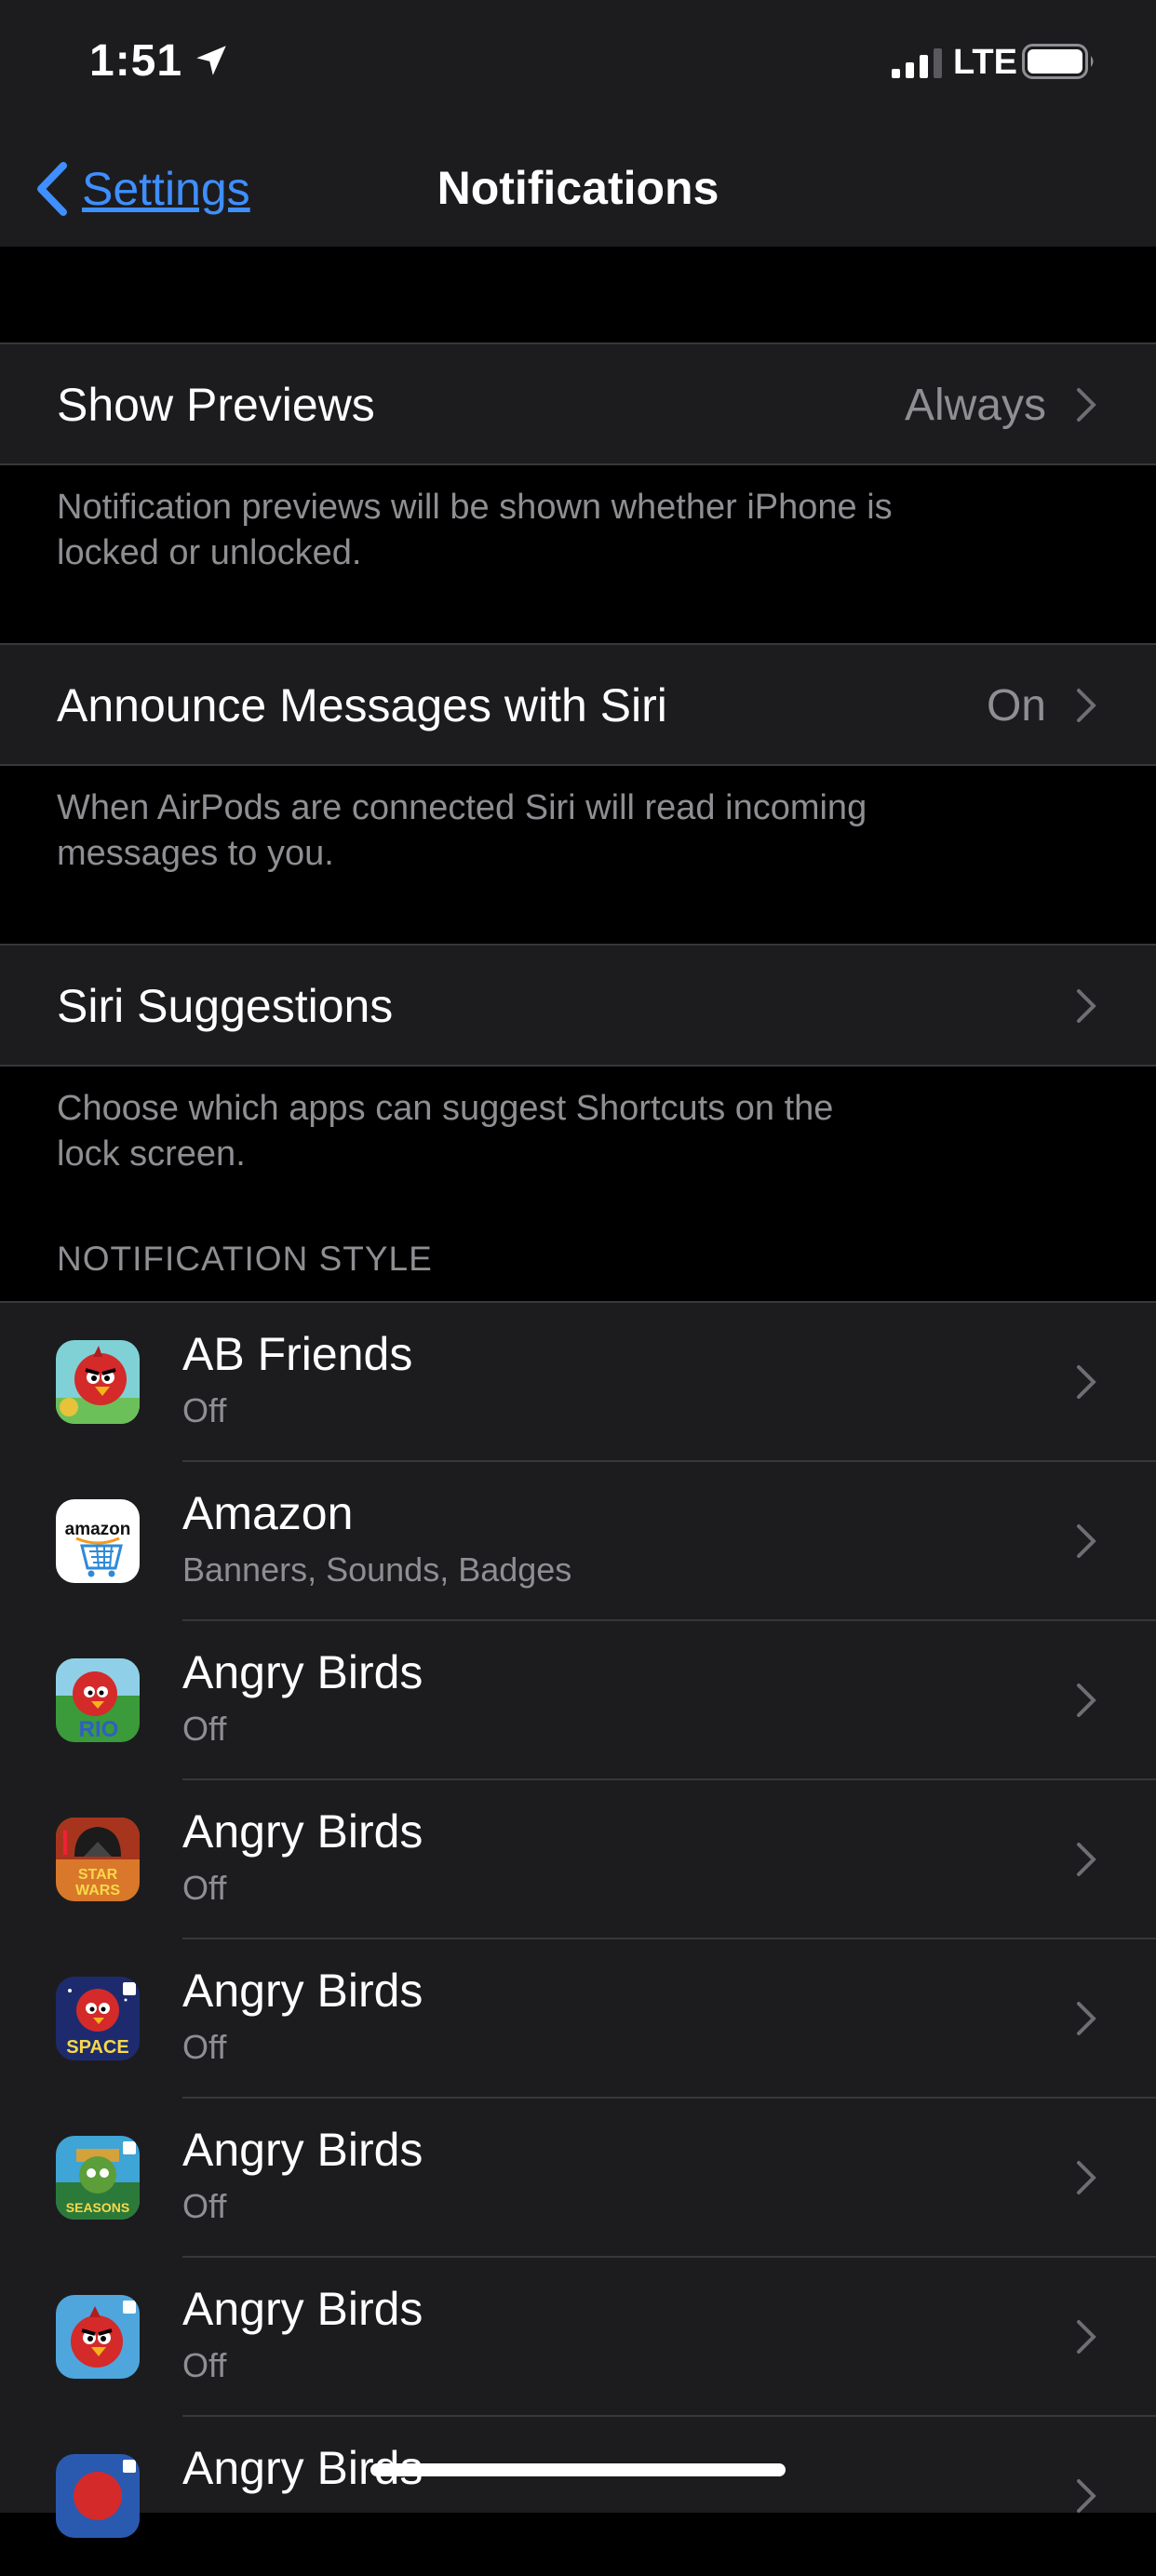 The height and width of the screenshot is (2576, 1156). I want to click on show-previews-value: Always, so click(975, 405).